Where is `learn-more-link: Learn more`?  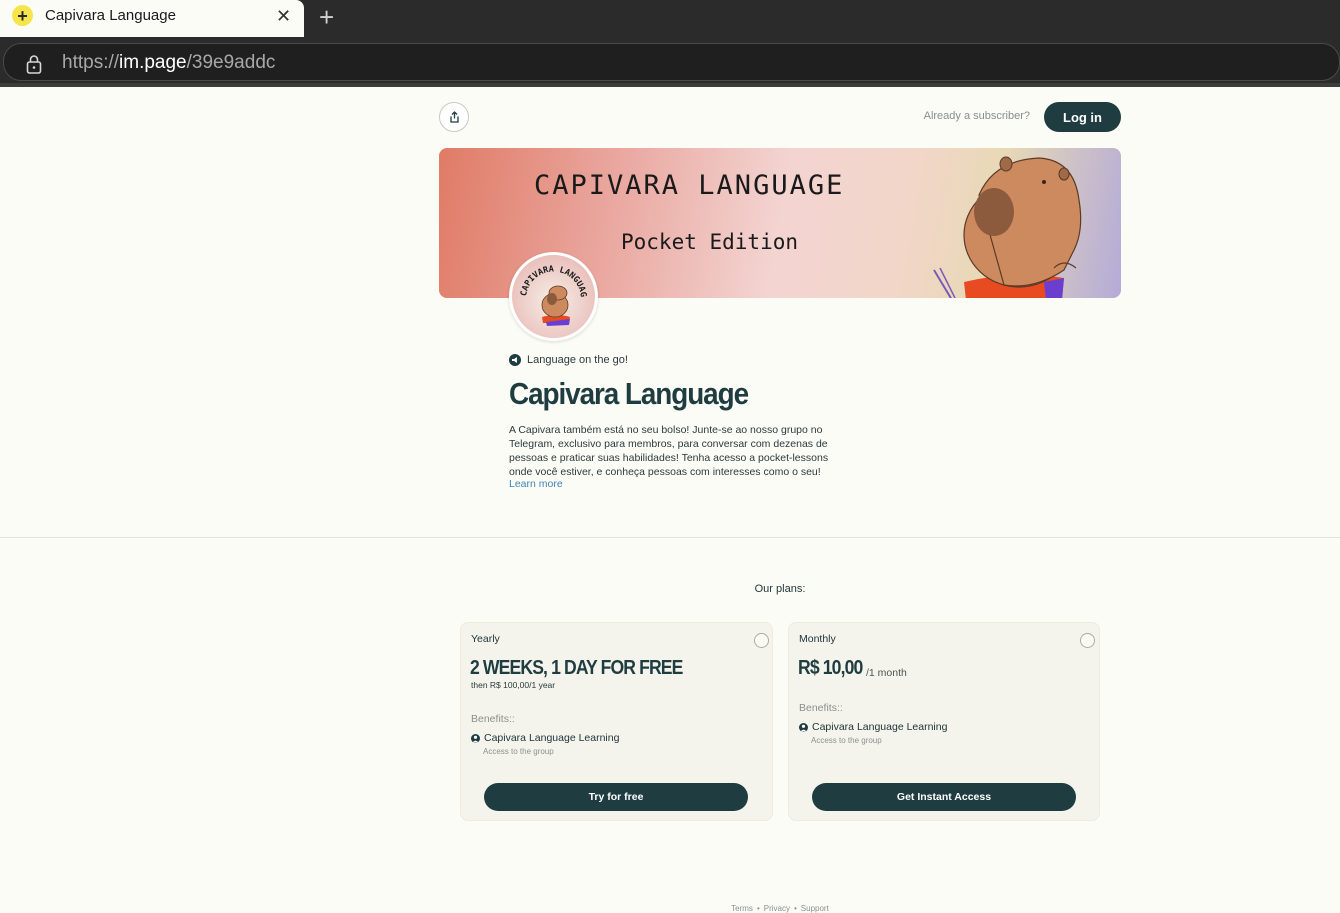 learn-more-link: Learn more is located at coordinates (536, 484).